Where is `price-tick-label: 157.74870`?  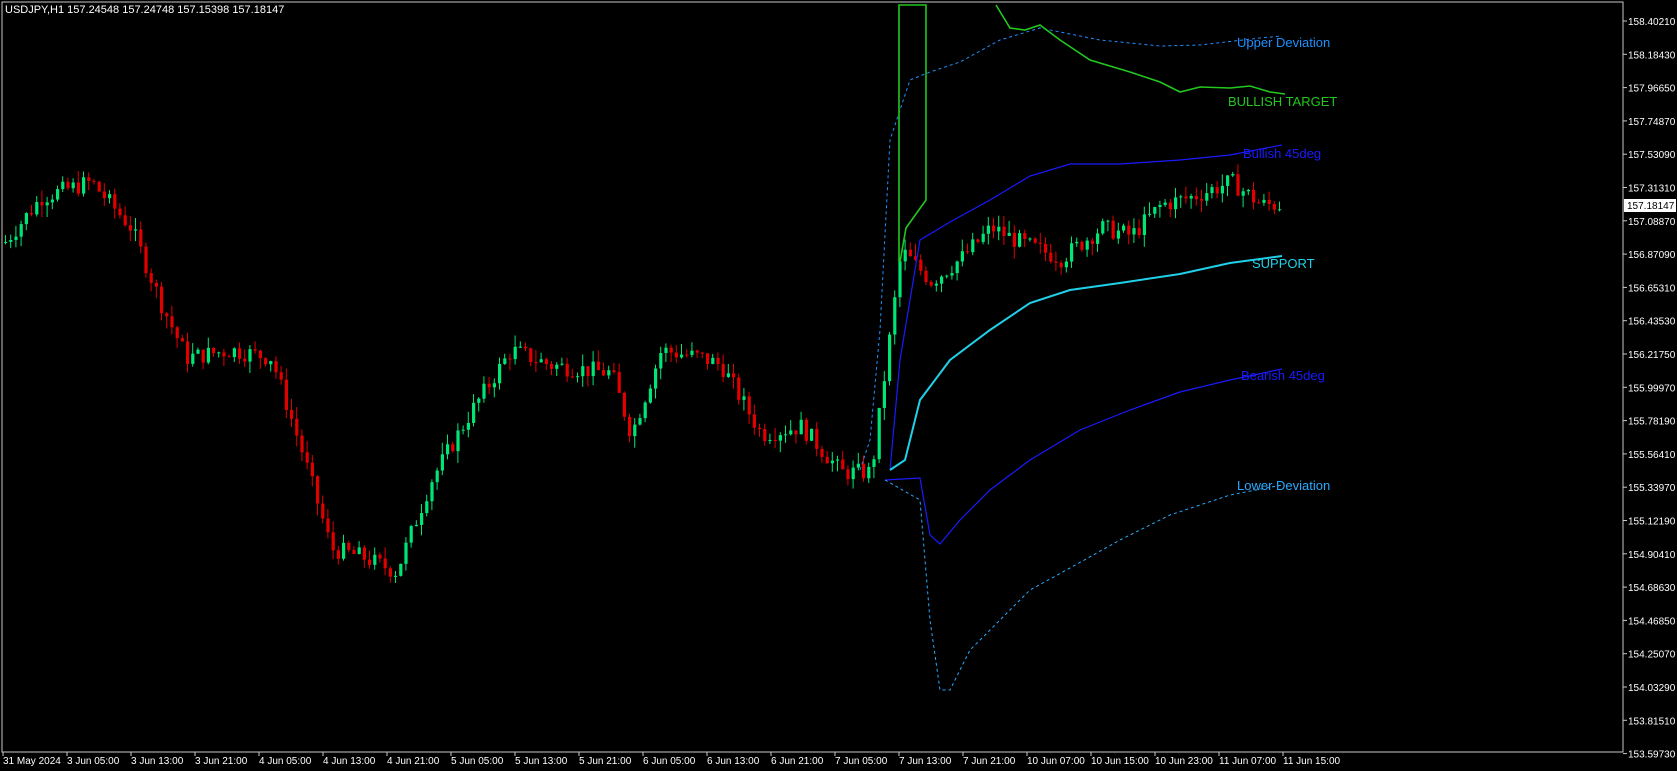
price-tick-label: 157.74870 is located at coordinates (1652, 122).